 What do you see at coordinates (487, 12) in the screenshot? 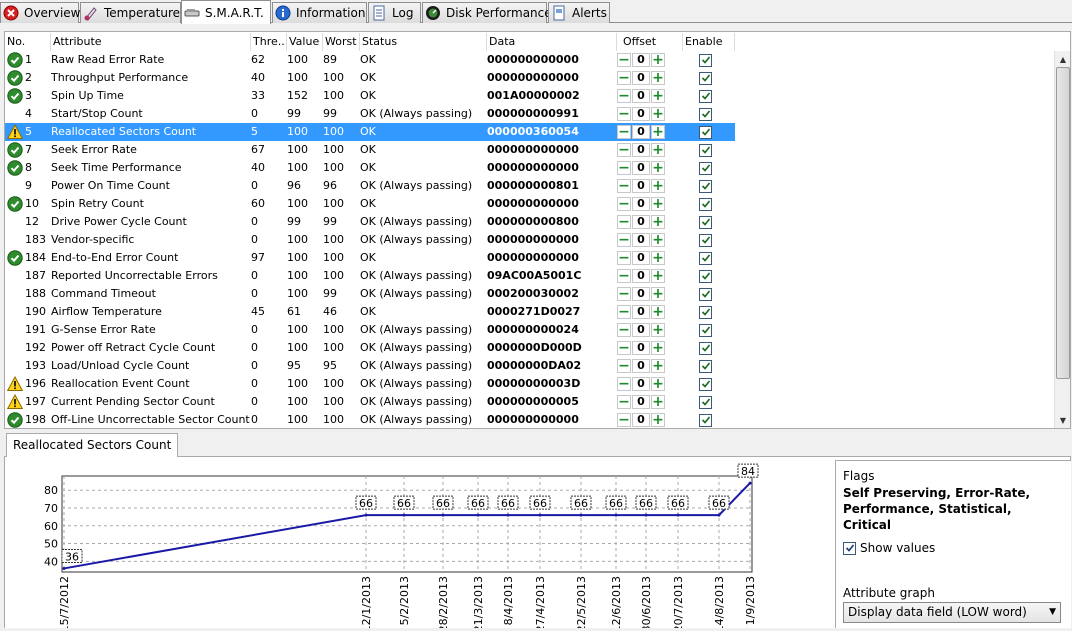
I see `tab-disk-performance: Disk Performance` at bounding box center [487, 12].